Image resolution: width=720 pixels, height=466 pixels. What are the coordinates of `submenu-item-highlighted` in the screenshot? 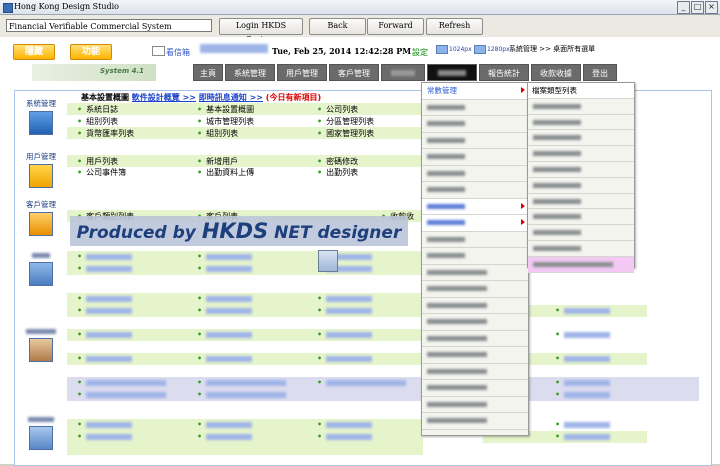 It's located at (581, 264).